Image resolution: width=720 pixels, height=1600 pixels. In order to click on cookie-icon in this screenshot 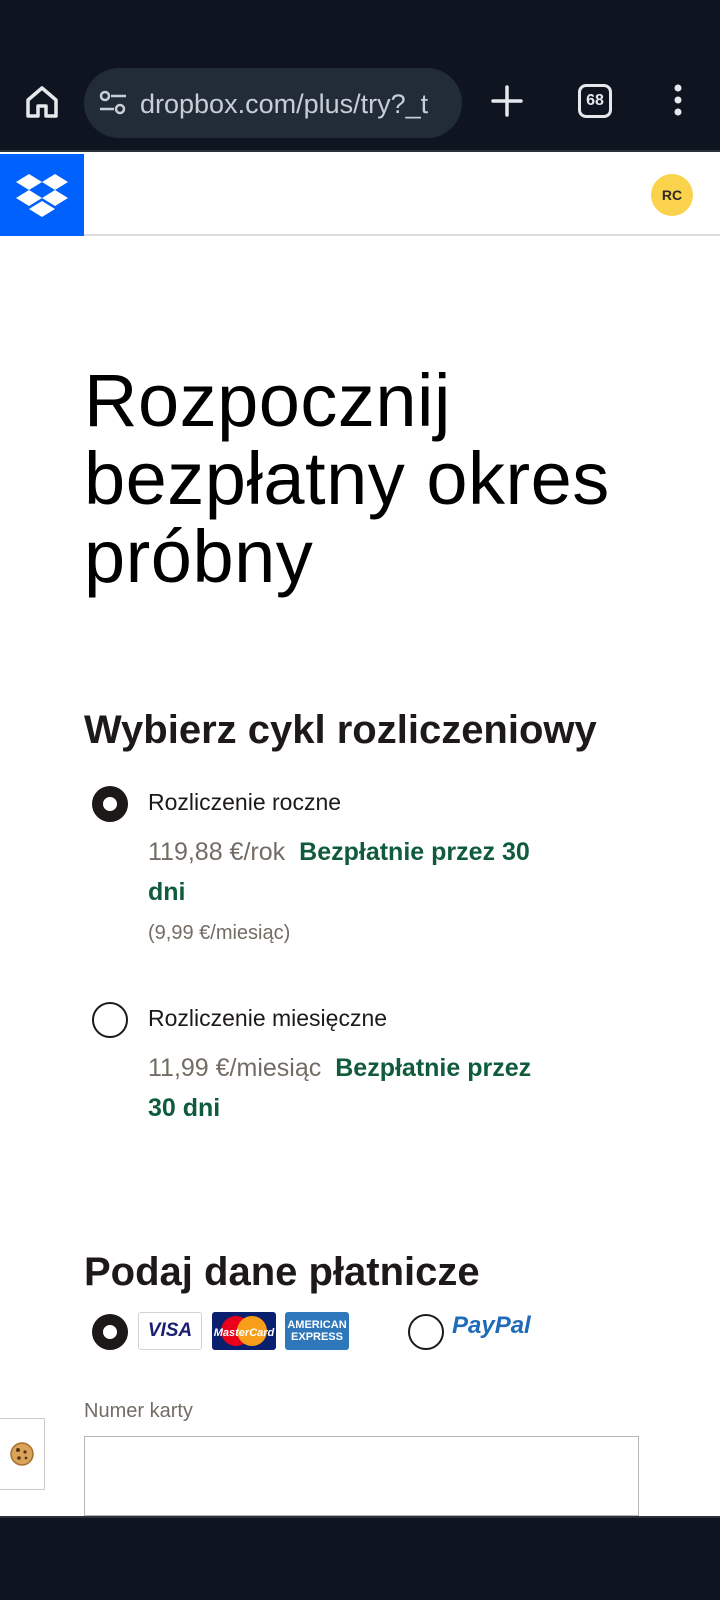, I will do `click(21, 1454)`.